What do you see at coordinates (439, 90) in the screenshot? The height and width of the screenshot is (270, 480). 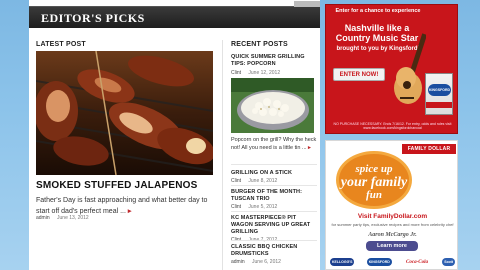 I see `bag-logo: KINGSFORD` at bounding box center [439, 90].